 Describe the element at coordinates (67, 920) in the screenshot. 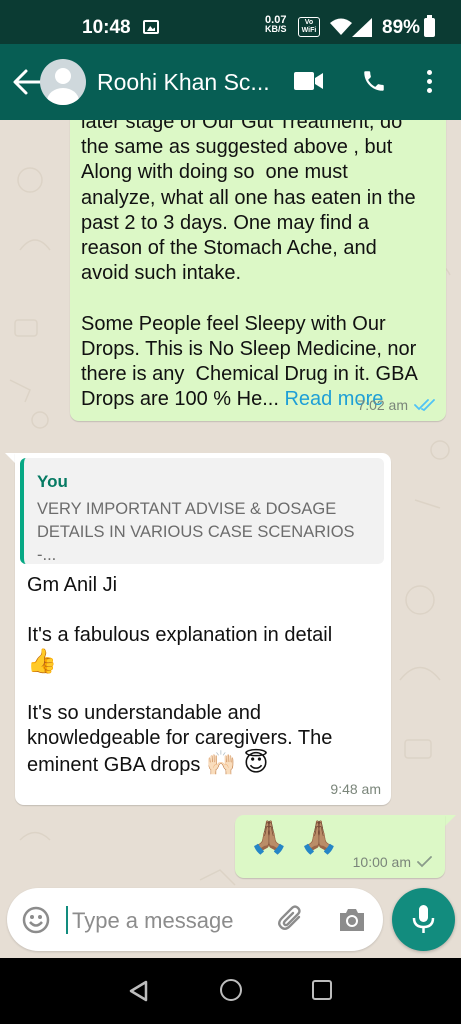

I see `text-cursor` at that location.